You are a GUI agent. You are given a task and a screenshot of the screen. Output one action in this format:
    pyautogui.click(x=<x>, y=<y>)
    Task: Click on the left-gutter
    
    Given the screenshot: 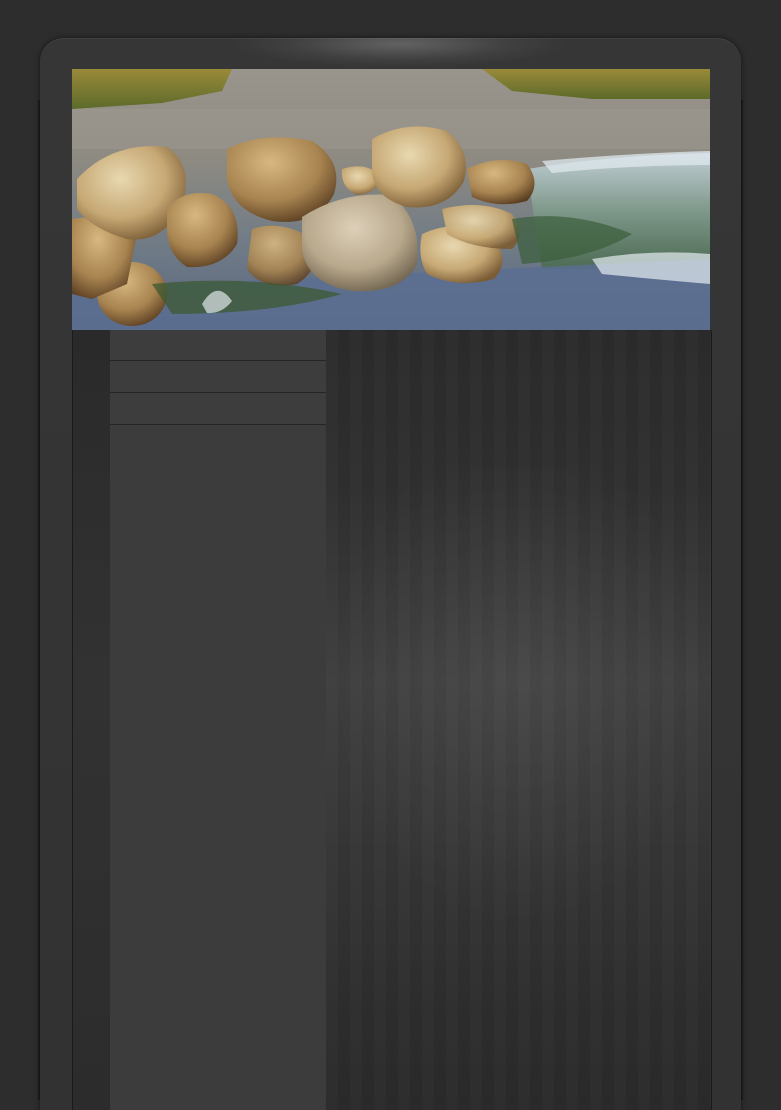 What is the action you would take?
    pyautogui.click(x=91, y=720)
    